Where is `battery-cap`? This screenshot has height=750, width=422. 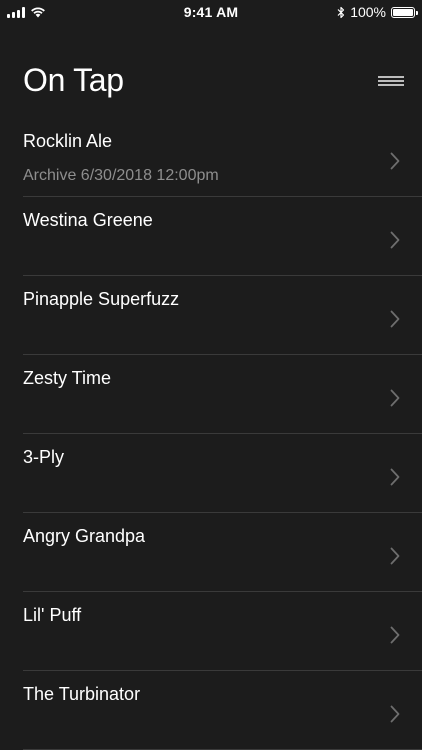
battery-cap is located at coordinates (417, 12).